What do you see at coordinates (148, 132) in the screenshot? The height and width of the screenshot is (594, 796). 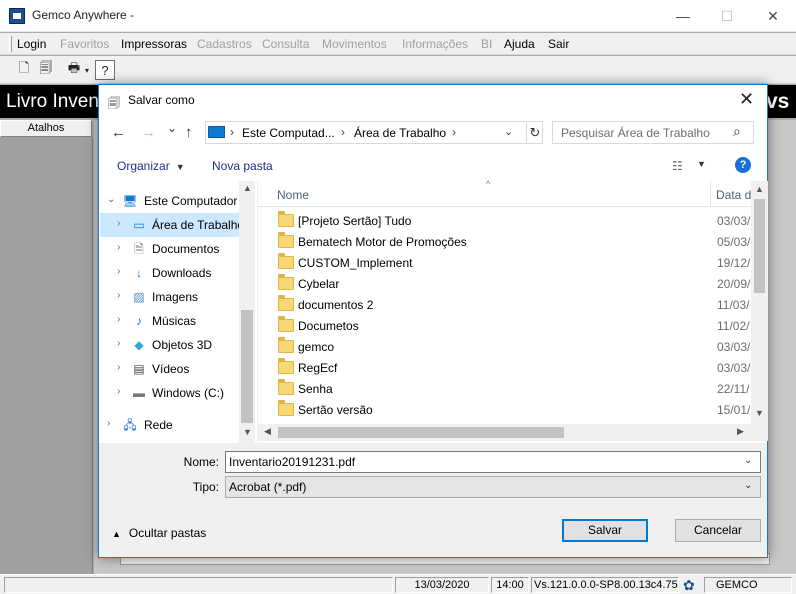 I see `forward-arrow-icon: →` at bounding box center [148, 132].